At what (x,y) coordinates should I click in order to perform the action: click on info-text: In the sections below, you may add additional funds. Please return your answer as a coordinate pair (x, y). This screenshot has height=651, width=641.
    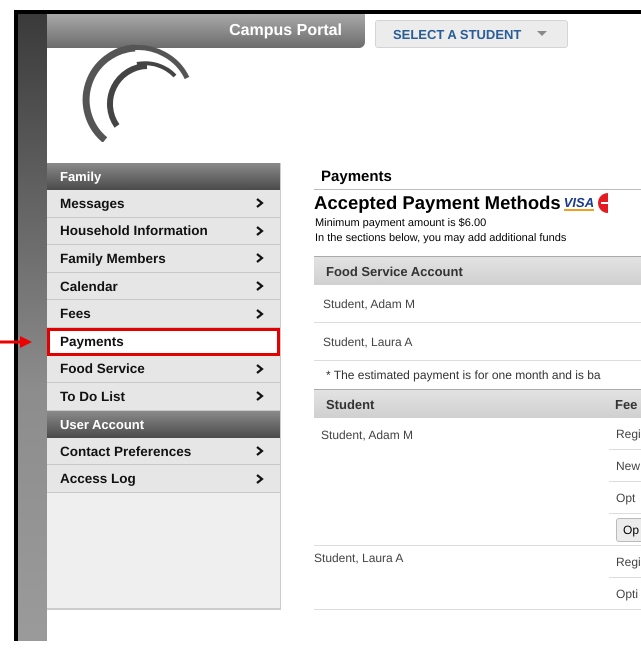
    Looking at the image, I should click on (441, 237).